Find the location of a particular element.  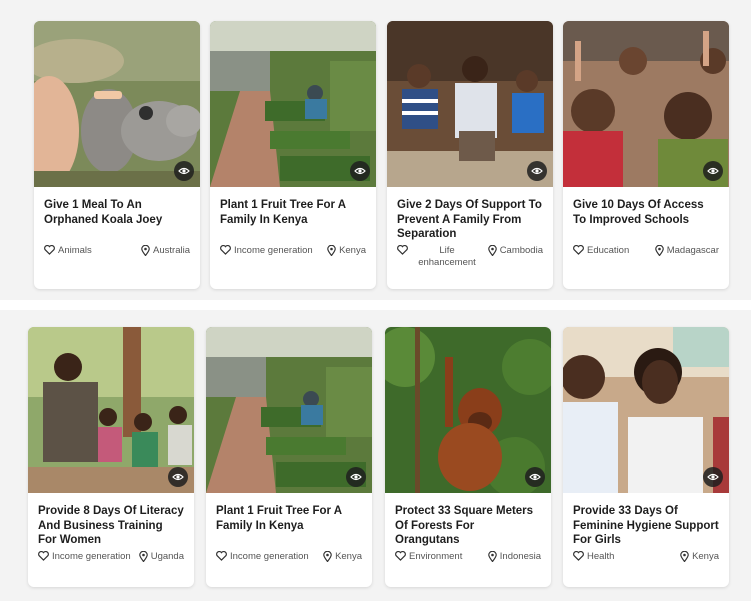

category-tag: Animals is located at coordinates (68, 251).